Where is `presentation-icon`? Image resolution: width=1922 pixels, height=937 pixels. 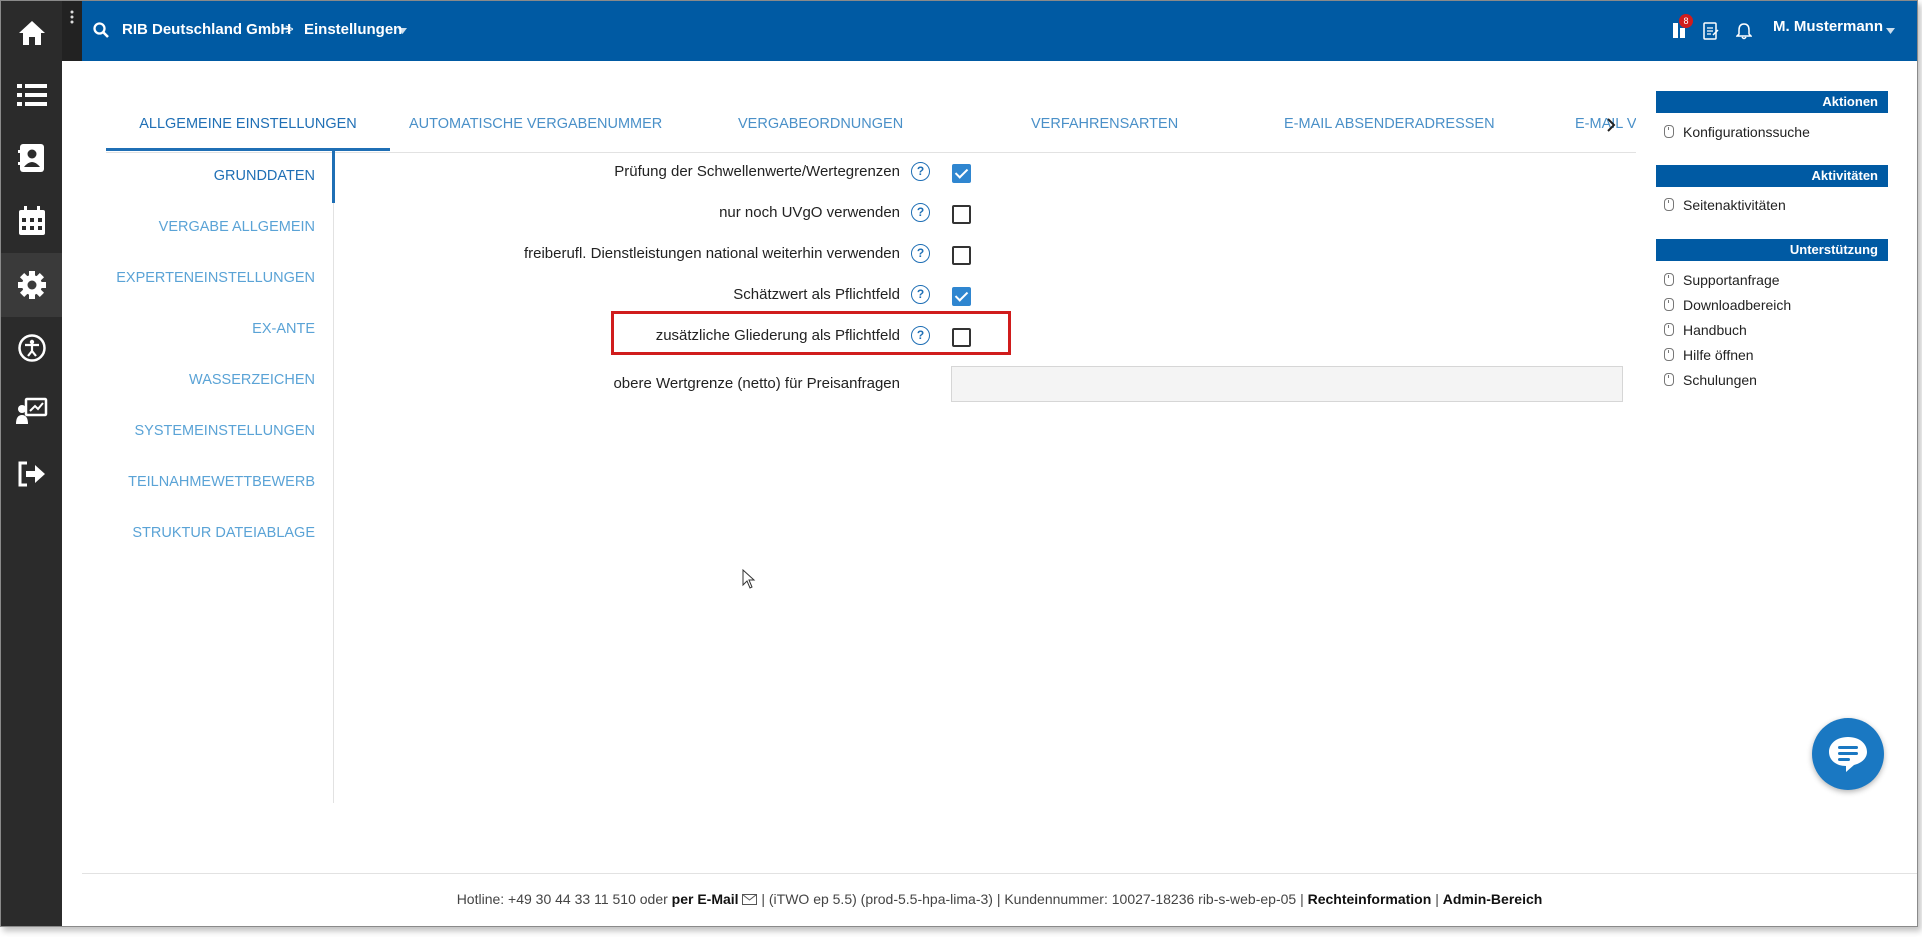 presentation-icon is located at coordinates (31, 411).